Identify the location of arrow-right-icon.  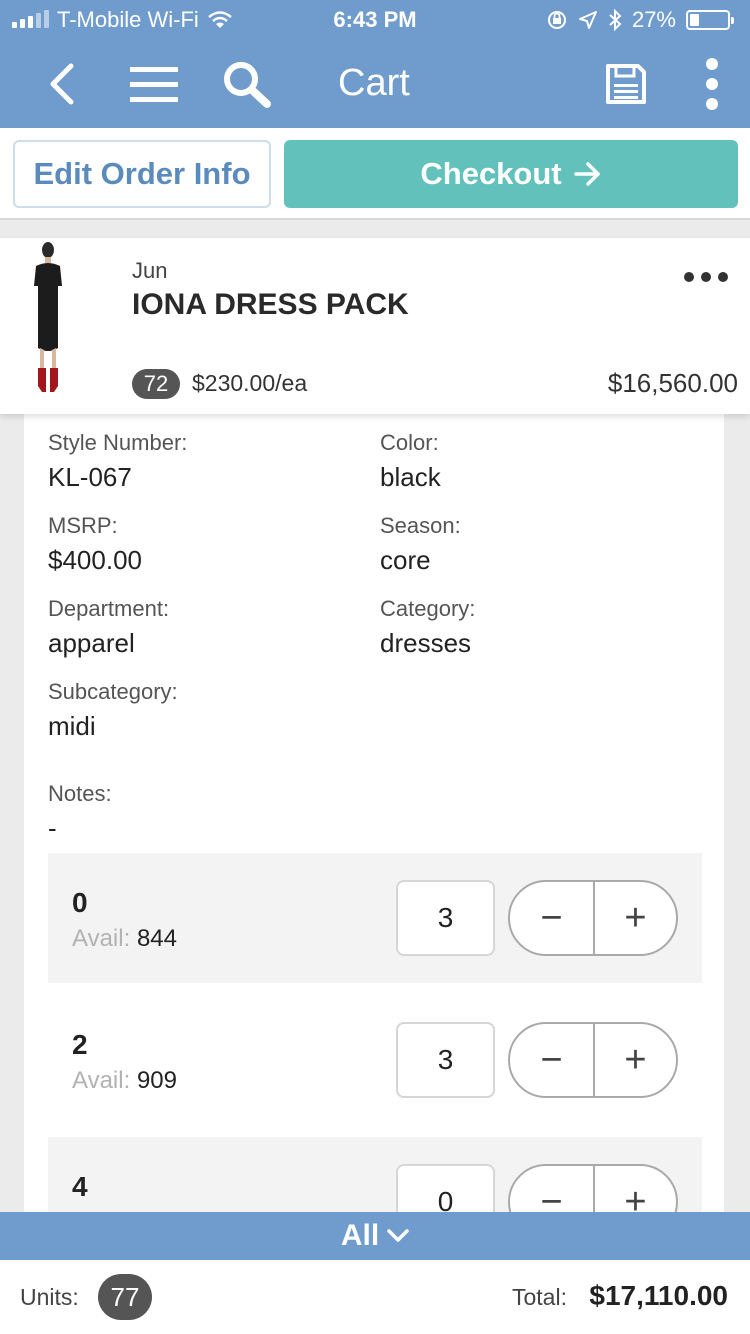
(586, 174).